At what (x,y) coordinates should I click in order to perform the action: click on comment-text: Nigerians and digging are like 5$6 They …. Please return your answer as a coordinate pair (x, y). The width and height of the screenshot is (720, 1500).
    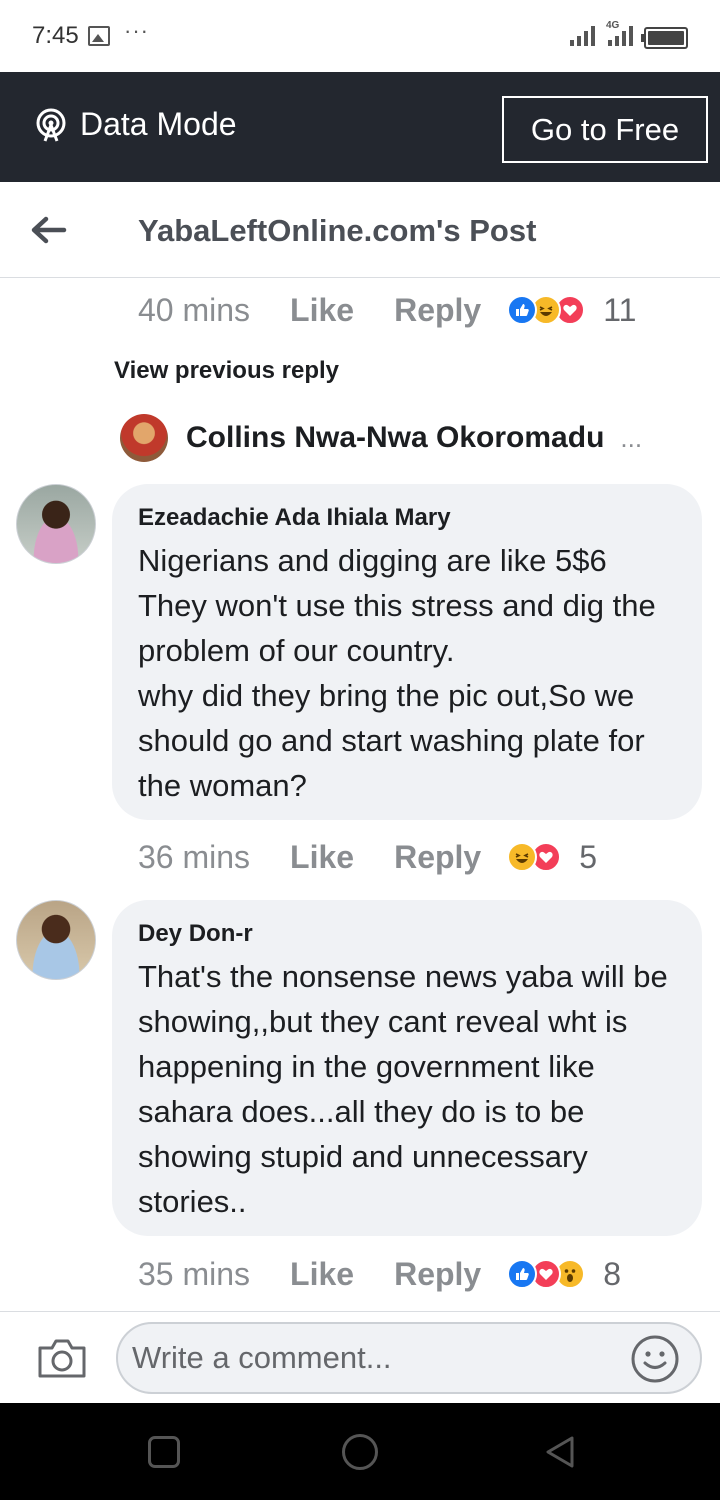
    Looking at the image, I should click on (397, 673).